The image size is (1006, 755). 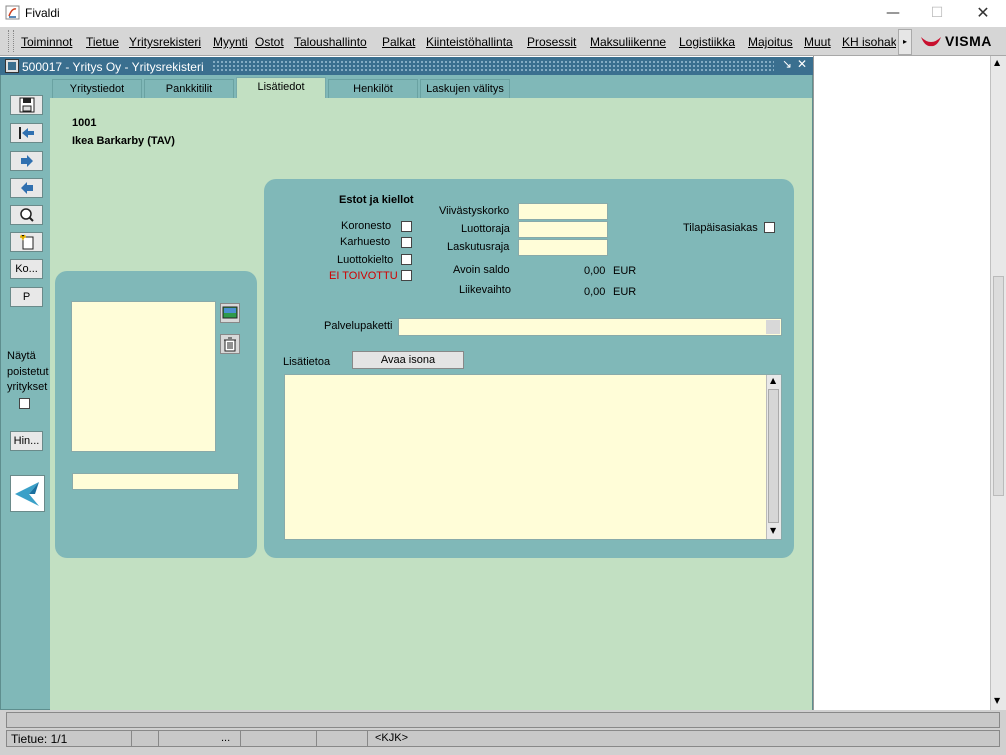 I want to click on menu-grip, so click(x=11, y=41).